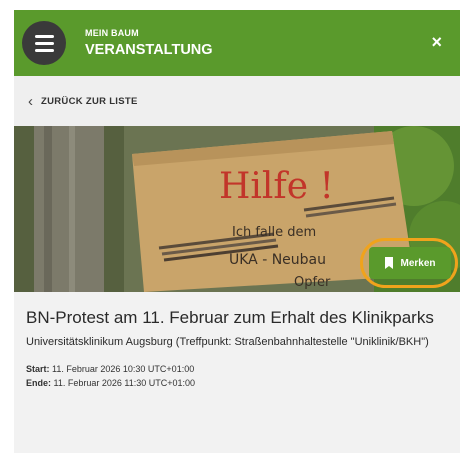 This screenshot has height=453, width=466. What do you see at coordinates (418, 263) in the screenshot?
I see `merken-label: Merken` at bounding box center [418, 263].